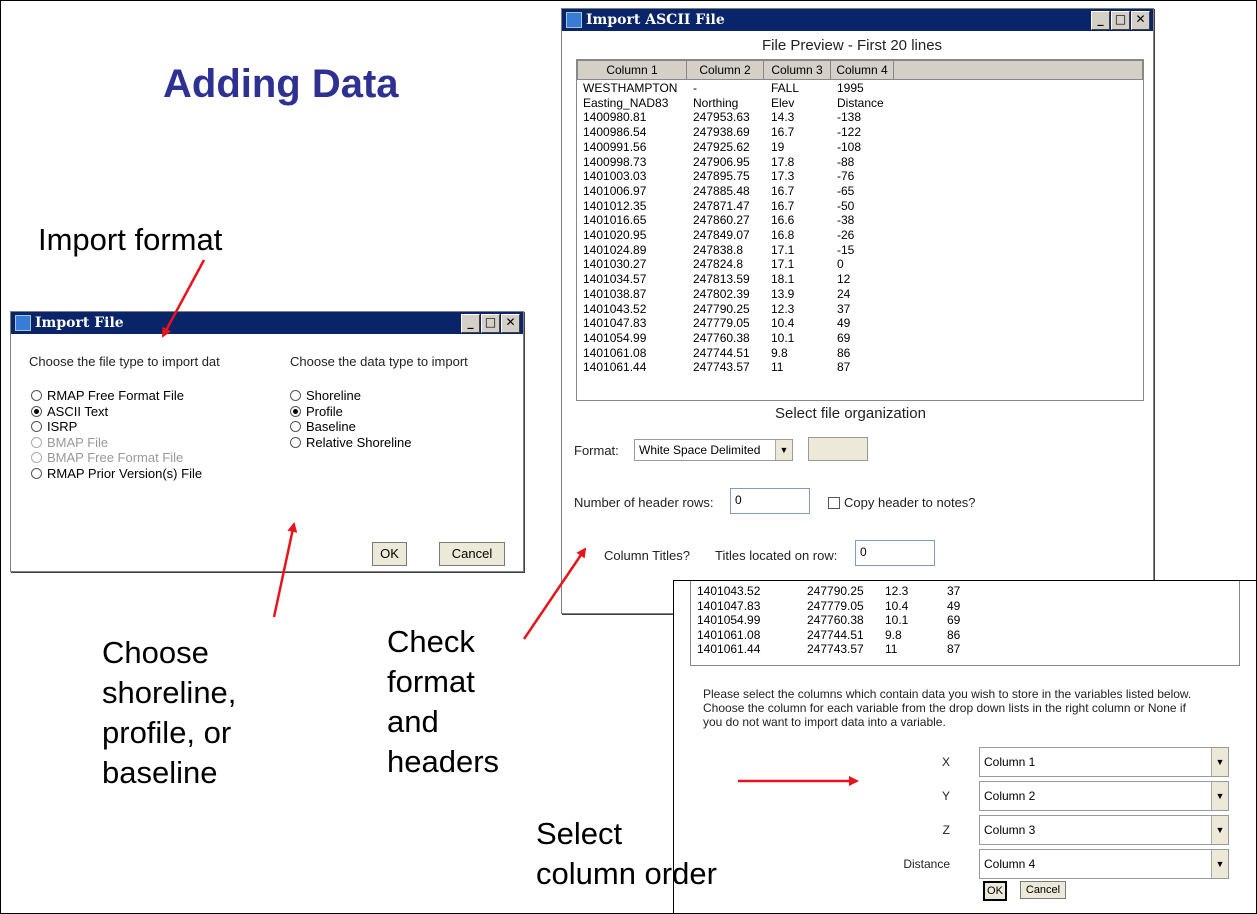 The width and height of the screenshot is (1257, 914). I want to click on preview-cell: 247953.63, so click(721, 117).